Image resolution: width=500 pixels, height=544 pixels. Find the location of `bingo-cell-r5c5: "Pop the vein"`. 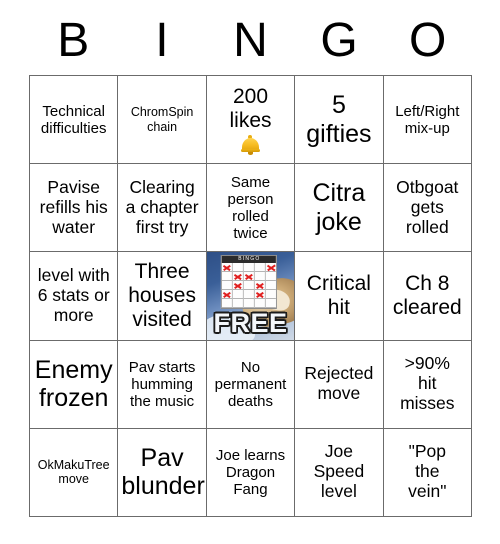

bingo-cell-r5c5: "Pop the vein" is located at coordinates (427, 472).